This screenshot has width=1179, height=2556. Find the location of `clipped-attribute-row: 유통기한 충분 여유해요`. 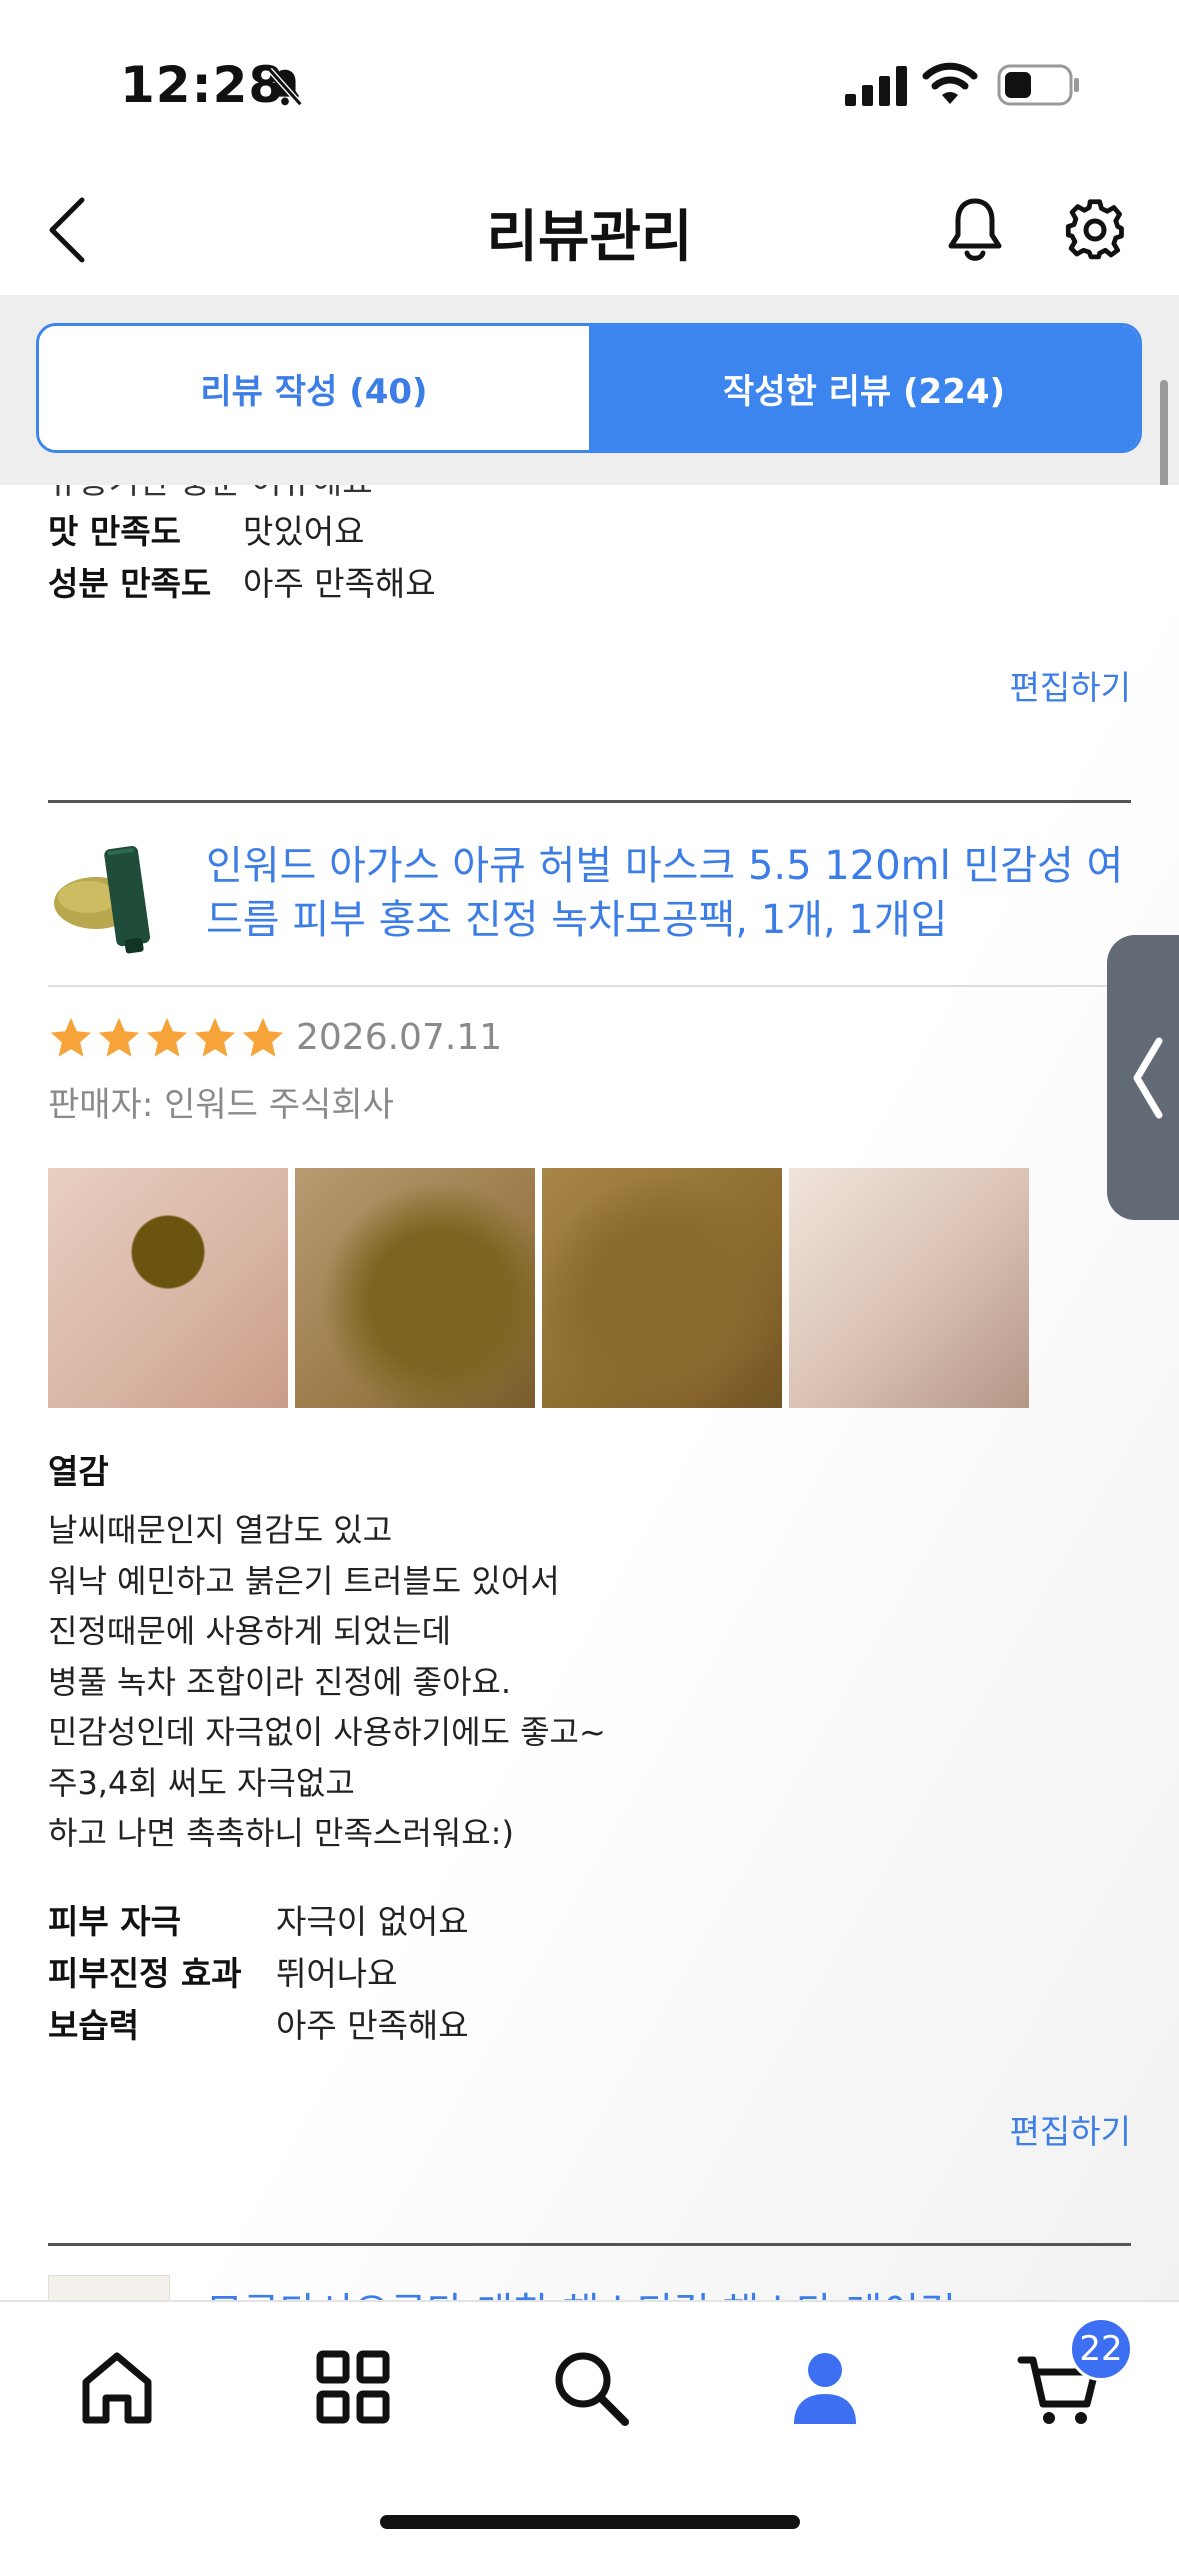

clipped-attribute-row: 유통기한 충분 여유해요 is located at coordinates (210, 494).